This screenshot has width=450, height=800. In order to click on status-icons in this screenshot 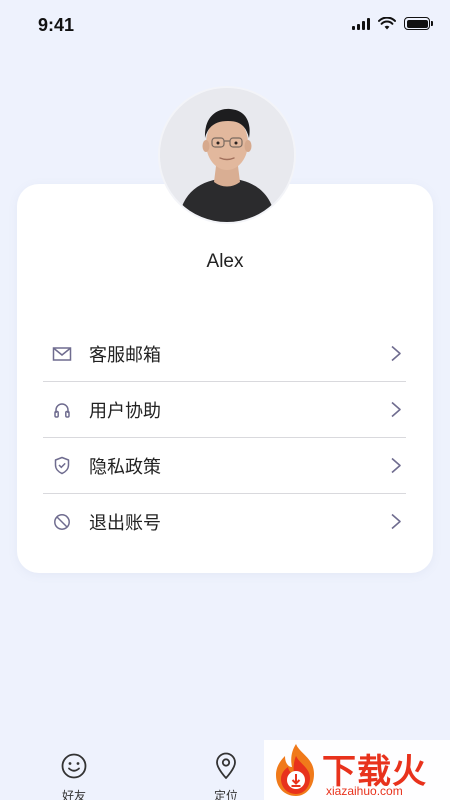, I will do `click(392, 23)`.